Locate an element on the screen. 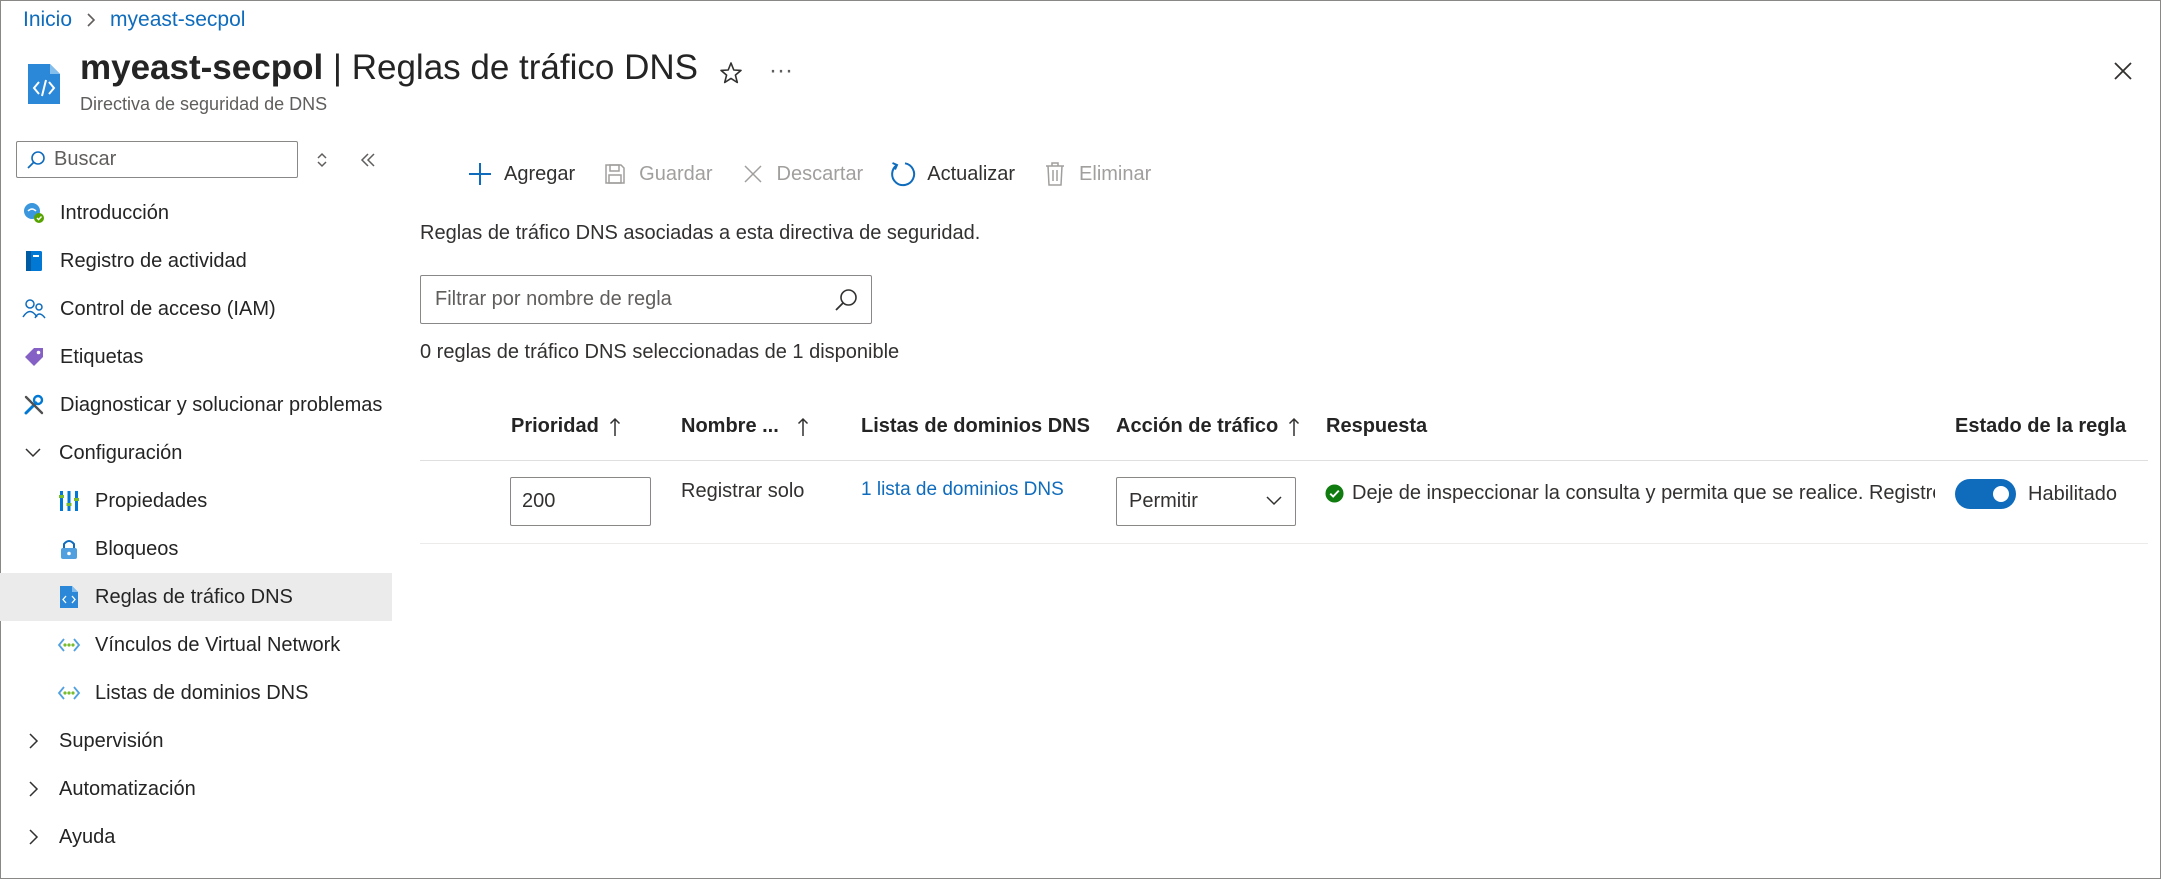 The width and height of the screenshot is (2161, 879). sidebar-group-configuration: Configuración is located at coordinates (196, 453).